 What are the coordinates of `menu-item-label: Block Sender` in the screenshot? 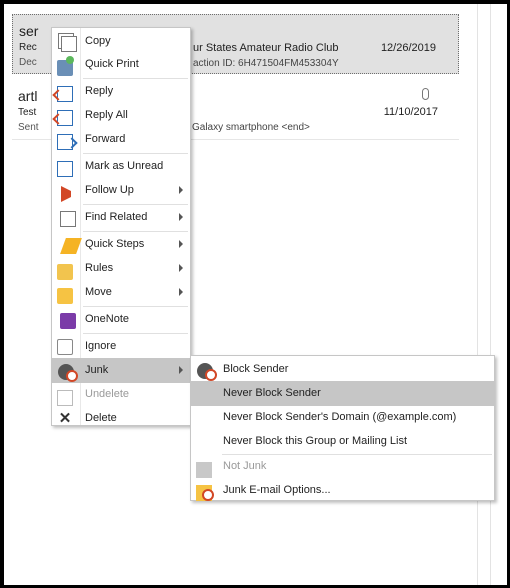 It's located at (256, 369).